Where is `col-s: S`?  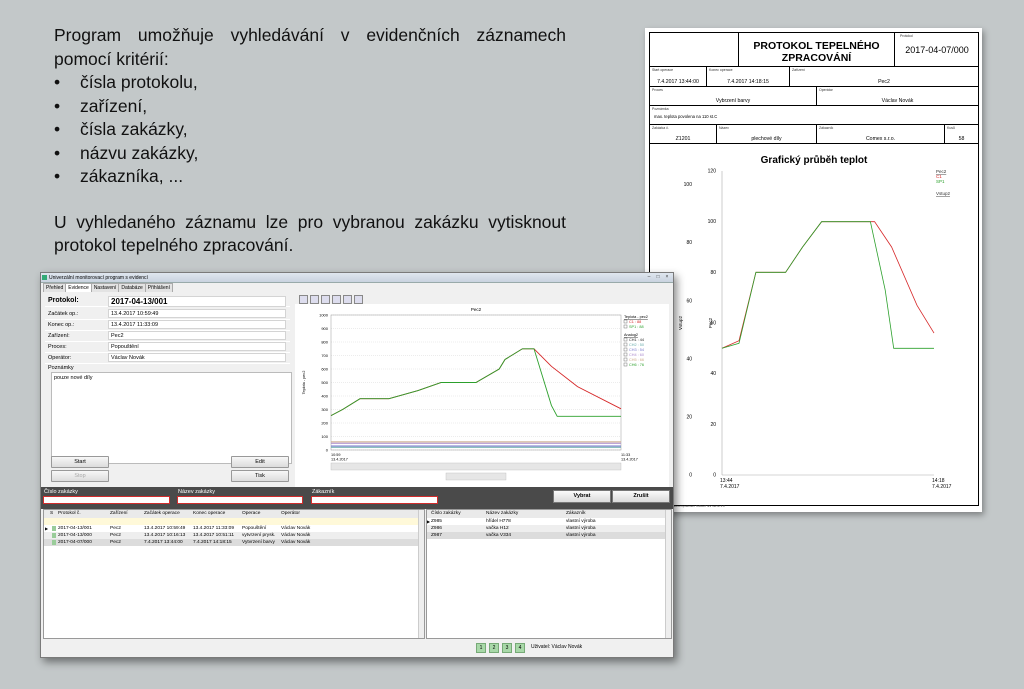 col-s: S is located at coordinates (51, 513).